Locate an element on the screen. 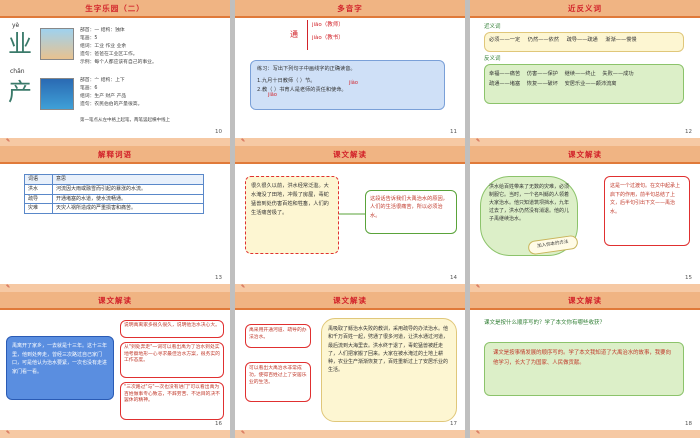 Image resolution: width=700 pixels, height=438 pixels. synonym-pair: 仍然——依然 is located at coordinates (543, 40).